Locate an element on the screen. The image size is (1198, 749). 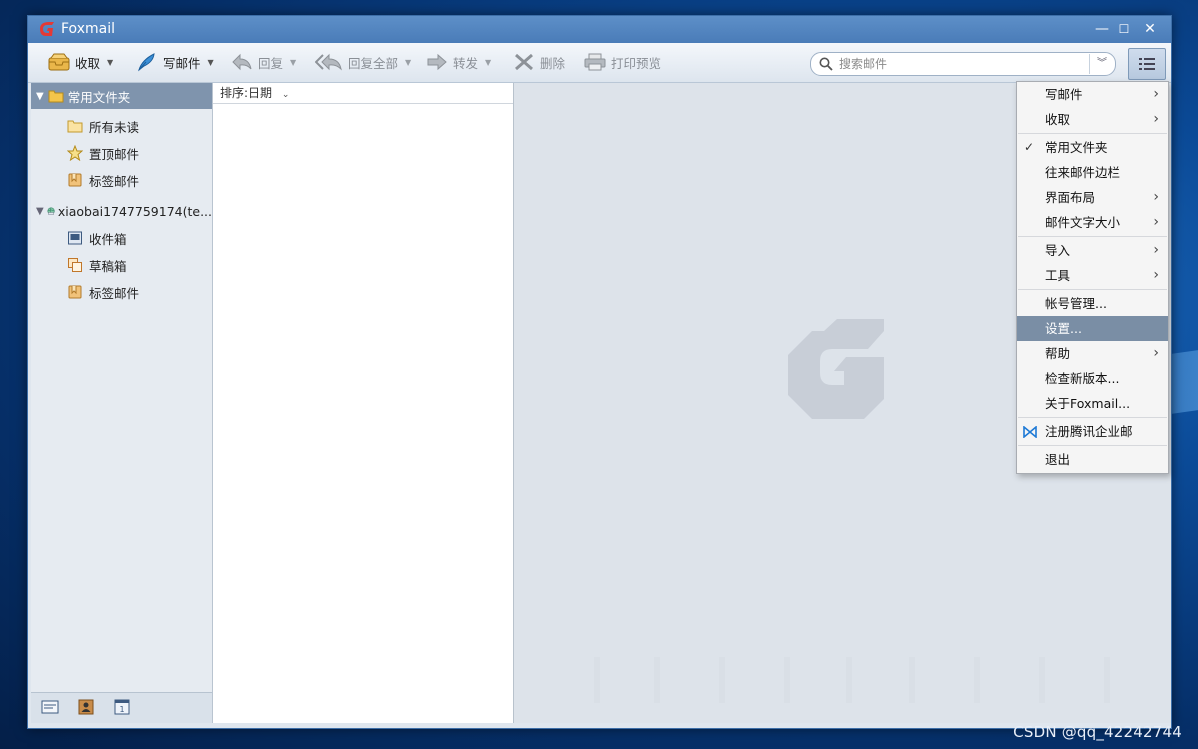
menu-item-label: 工具 is located at coordinates (1058, 275).